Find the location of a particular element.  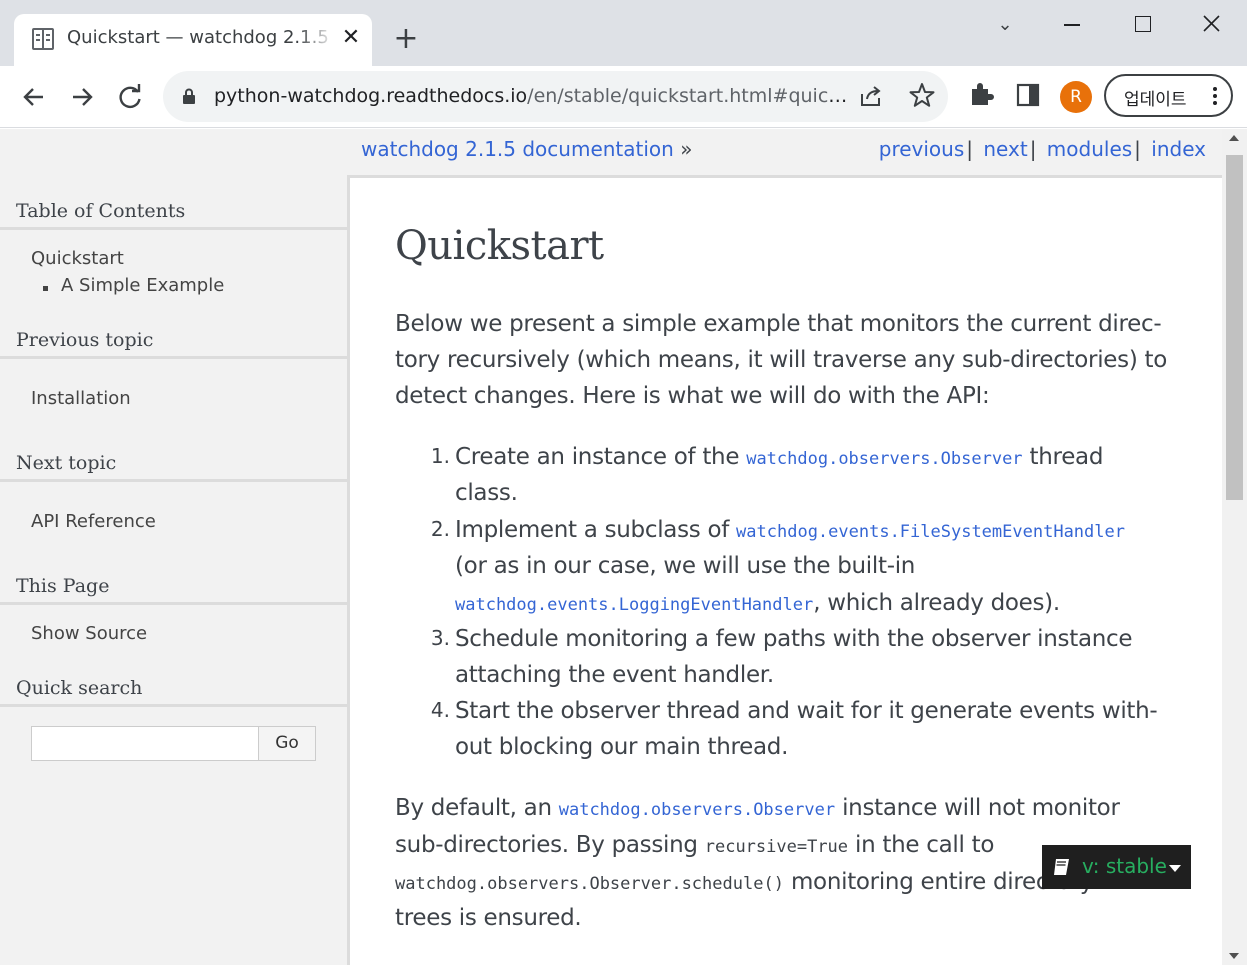

logging-event-handler-link: watchdog.events.LoggingEventHandler is located at coordinates (634, 605).